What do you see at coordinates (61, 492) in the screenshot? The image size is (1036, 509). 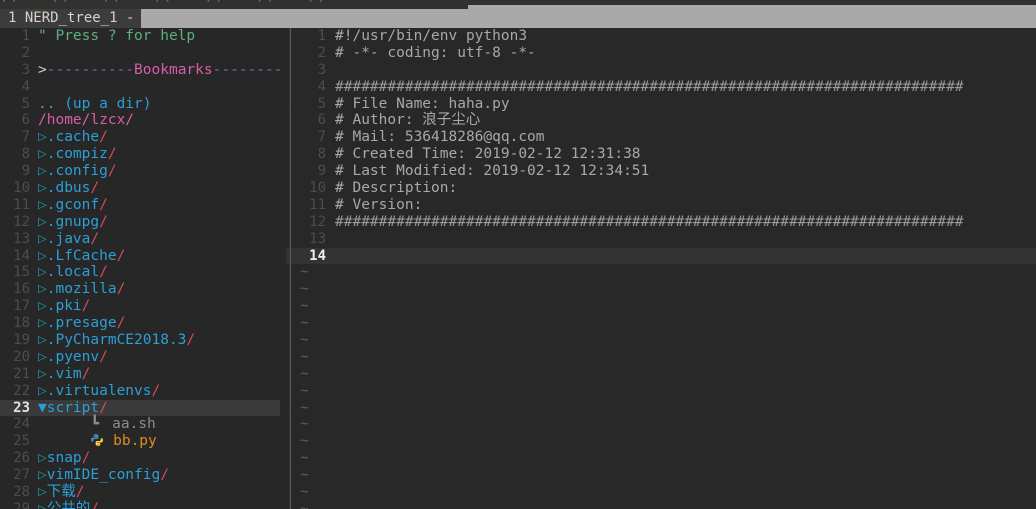 I see `directory-name: 下载` at bounding box center [61, 492].